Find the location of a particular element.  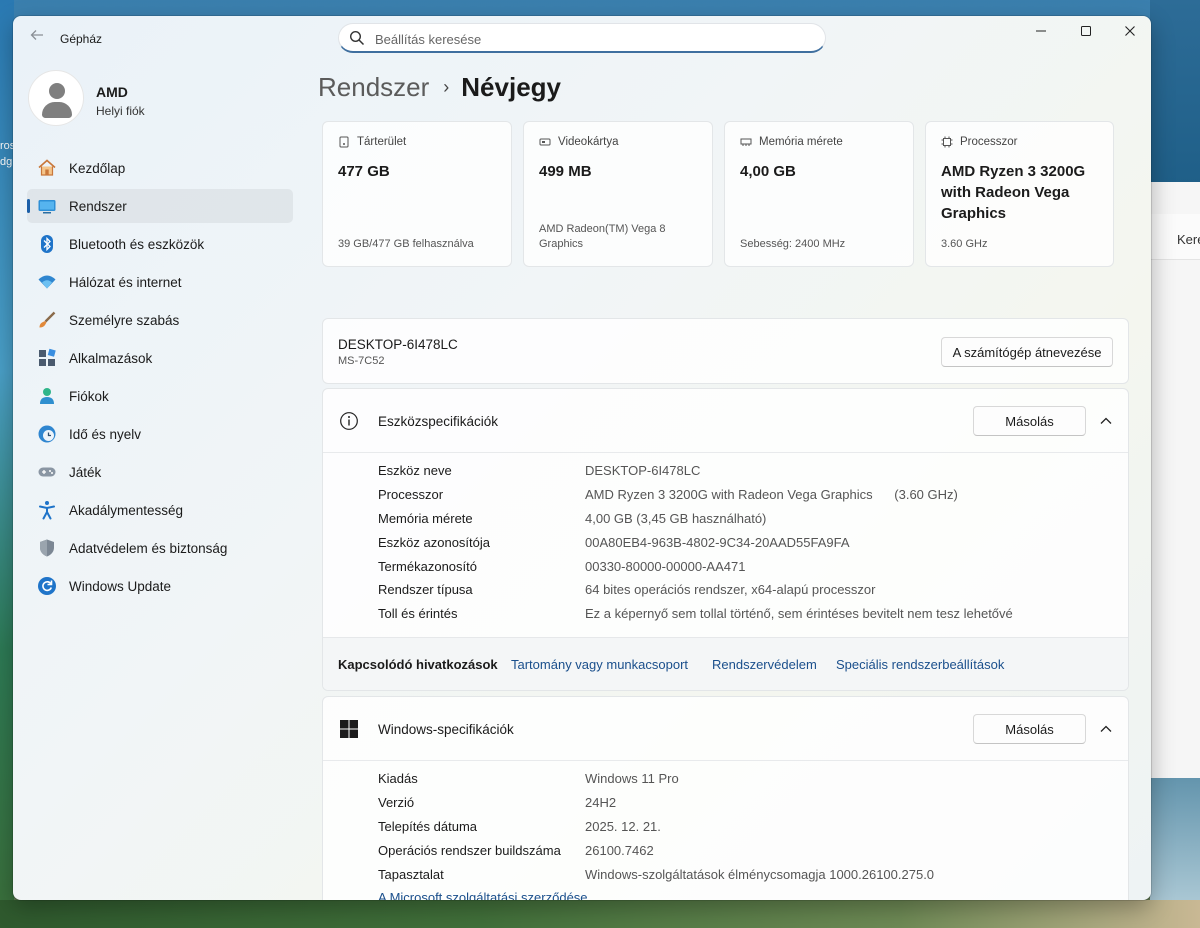

sidebar-item-label: Akadálymentesség is located at coordinates (126, 510).